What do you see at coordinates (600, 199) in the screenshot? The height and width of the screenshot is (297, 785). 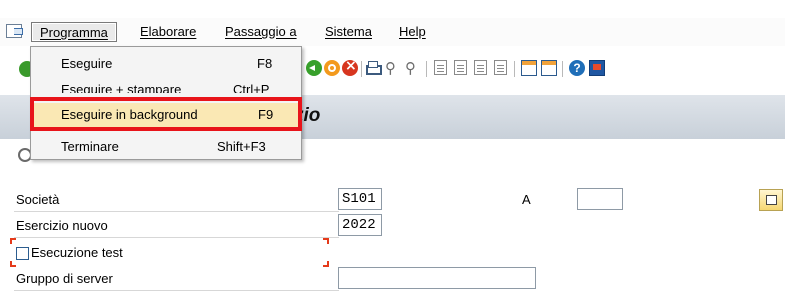 I see `company-to-field` at bounding box center [600, 199].